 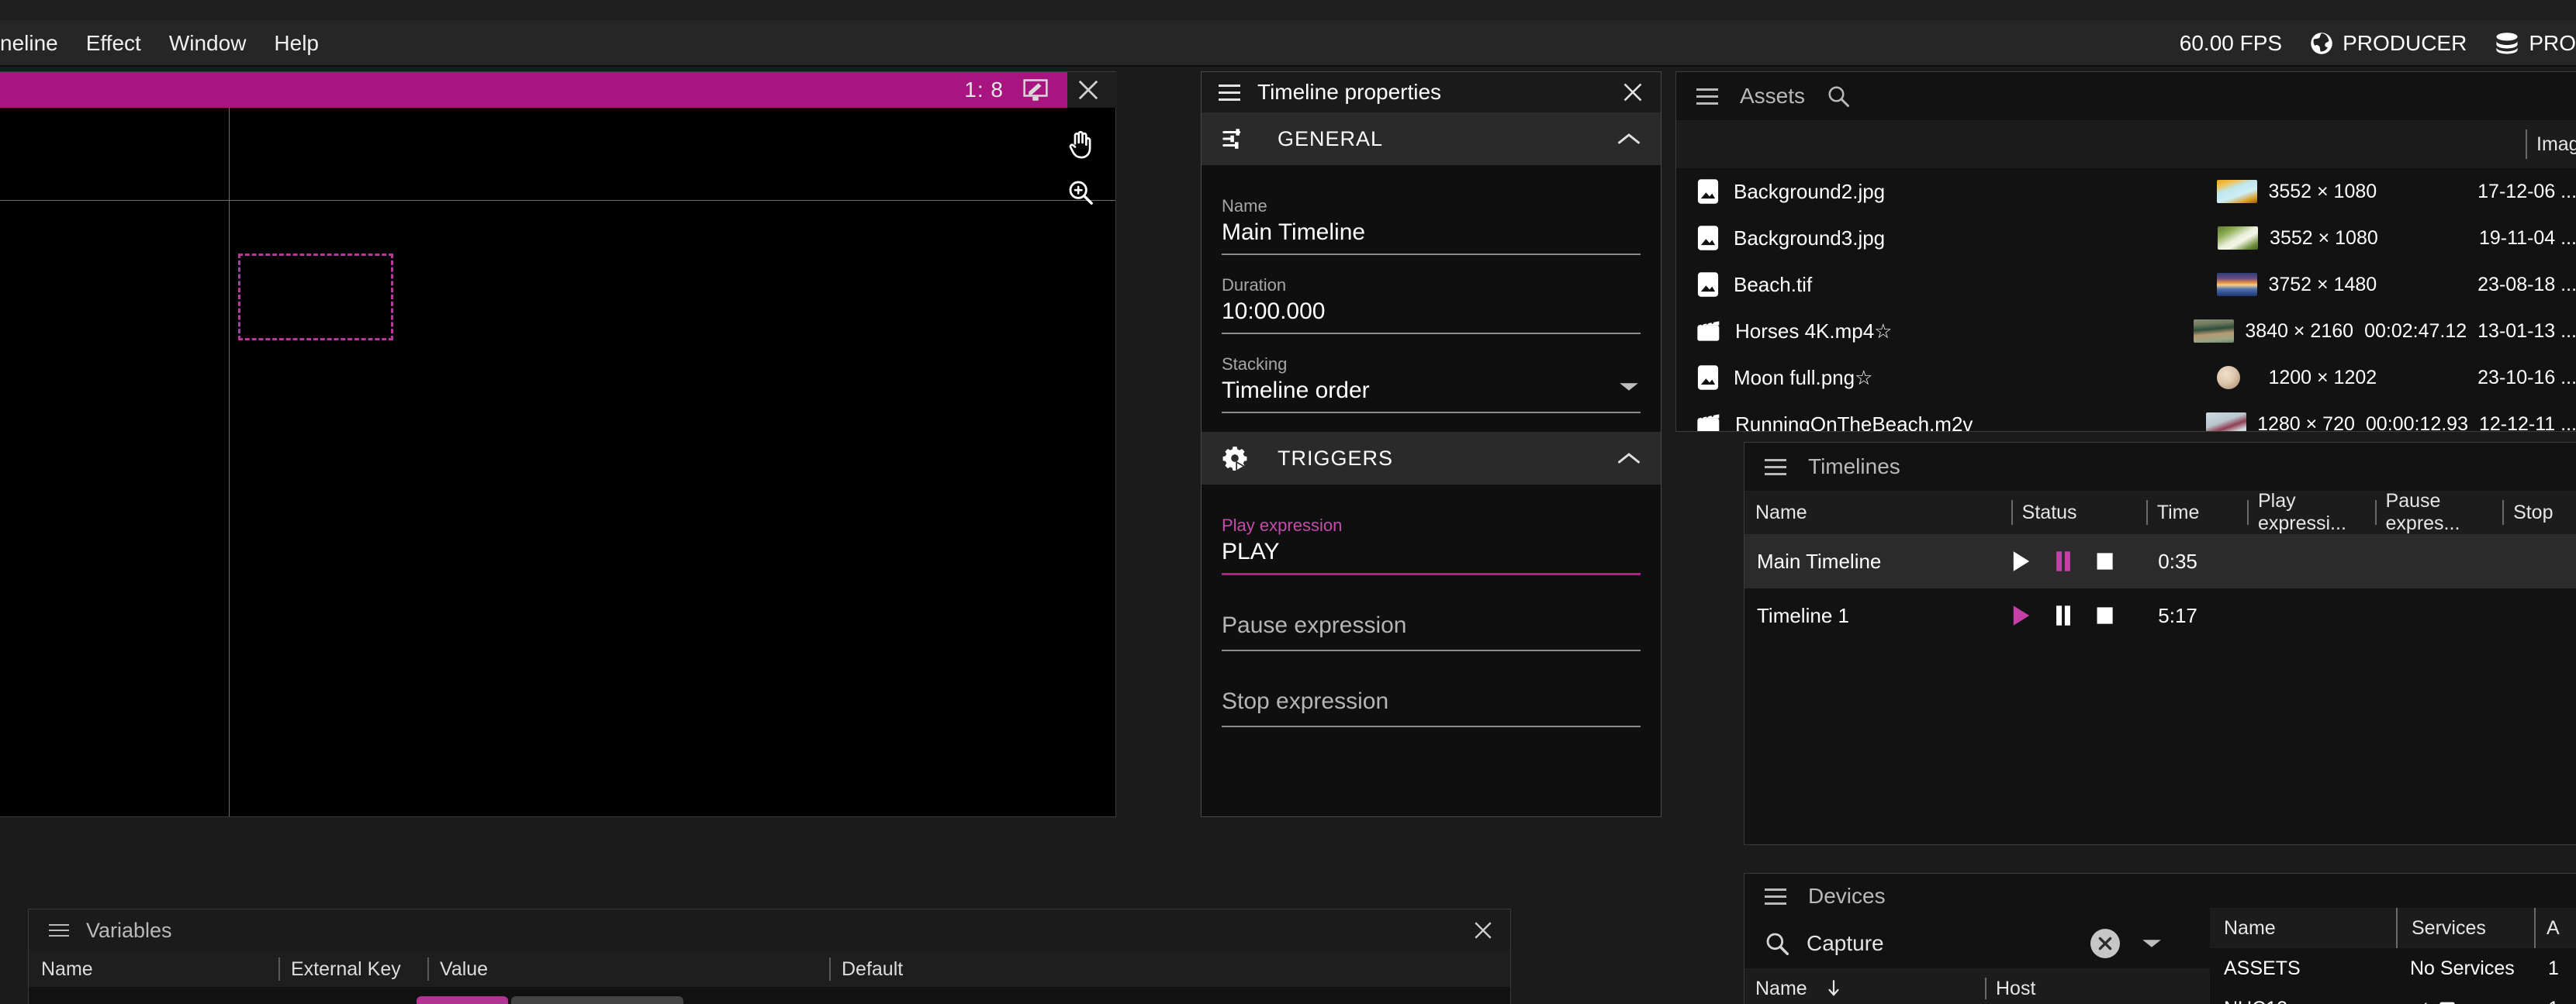 What do you see at coordinates (1941, 377) in the screenshot?
I see `asset-name-cell: Moon full.png☆` at bounding box center [1941, 377].